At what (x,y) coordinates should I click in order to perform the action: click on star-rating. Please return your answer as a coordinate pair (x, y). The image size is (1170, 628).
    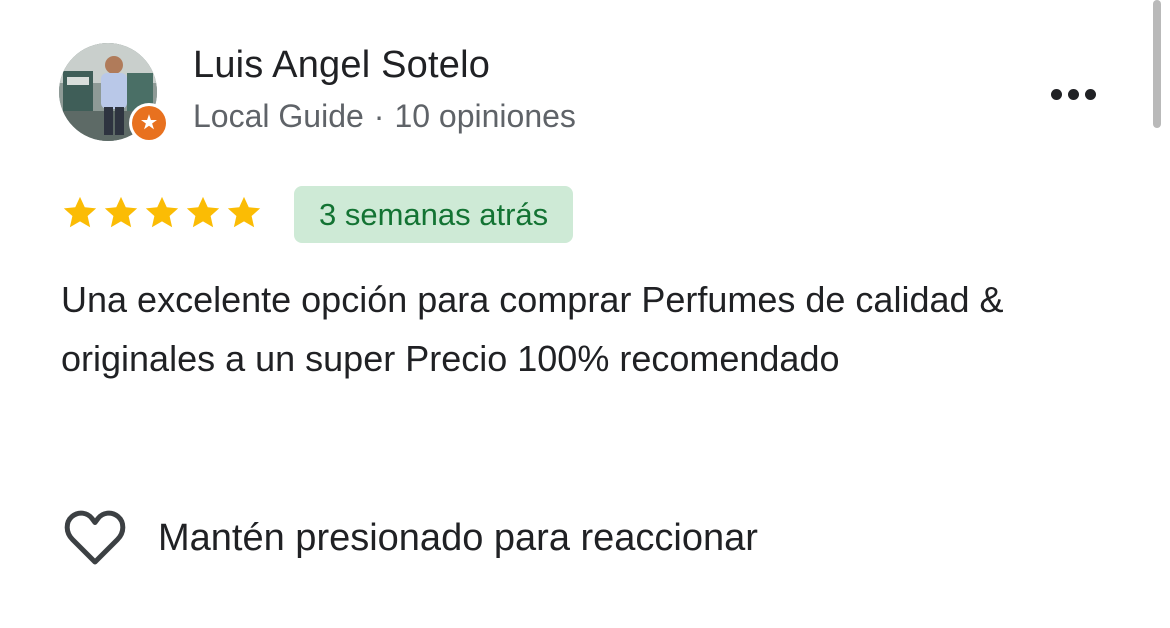
    Looking at the image, I should click on (162, 213).